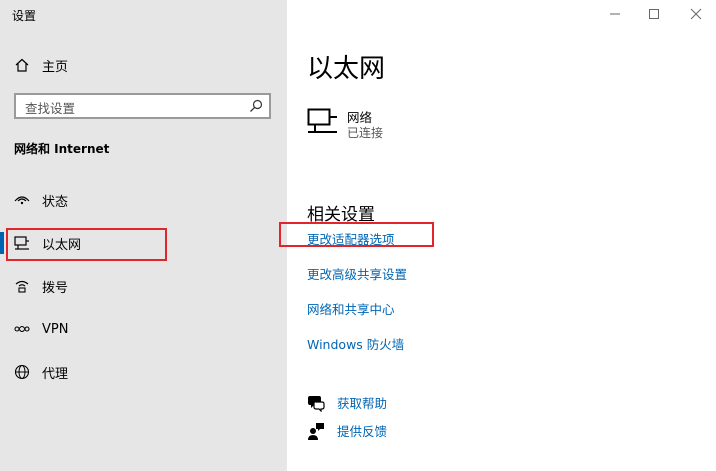 The image size is (716, 471). I want to click on search-icon, so click(256, 105).